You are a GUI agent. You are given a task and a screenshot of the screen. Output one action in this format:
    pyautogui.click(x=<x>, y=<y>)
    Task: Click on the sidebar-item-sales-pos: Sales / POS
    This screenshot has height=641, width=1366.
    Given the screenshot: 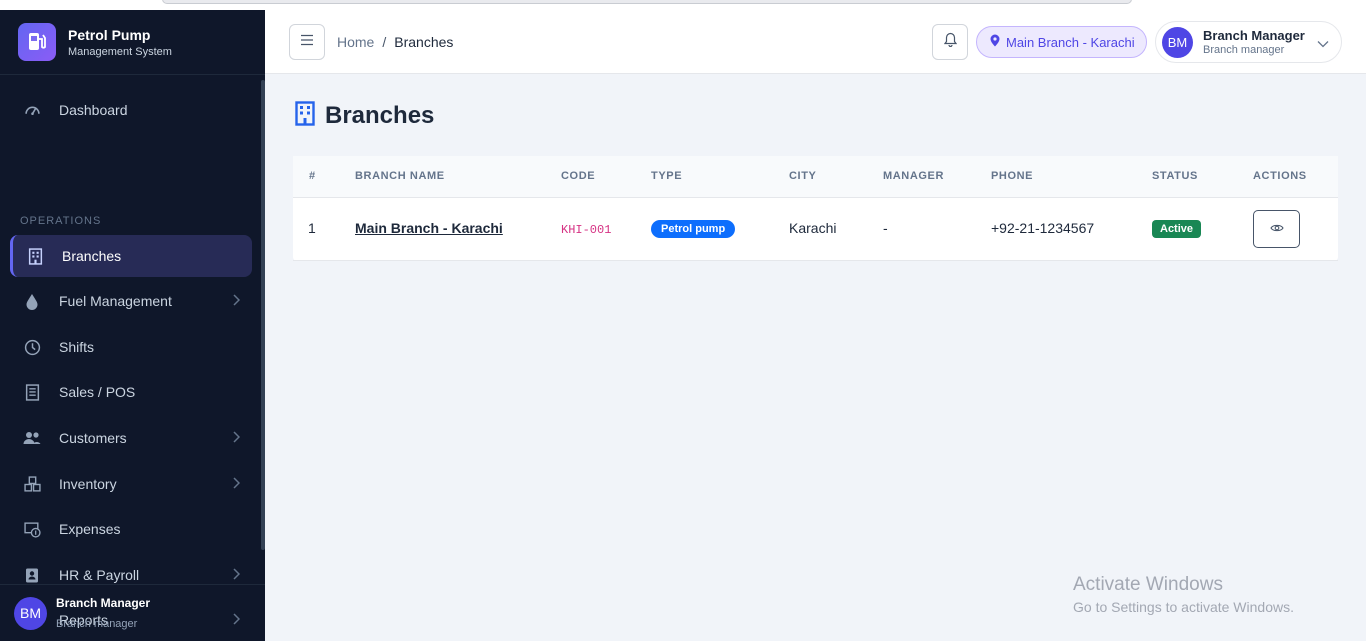 What is the action you would take?
    pyautogui.click(x=131, y=392)
    